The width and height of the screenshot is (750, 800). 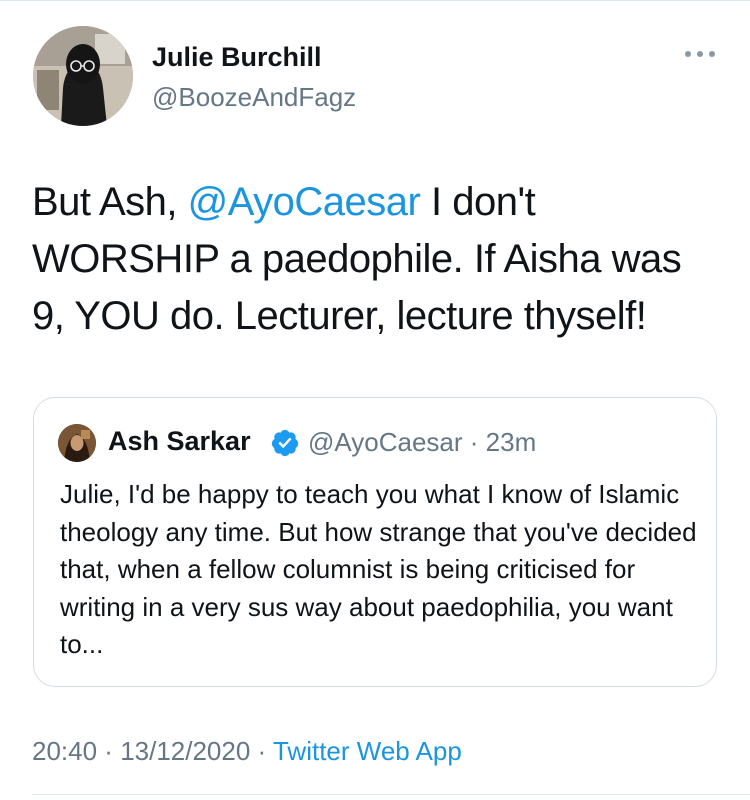 I want to click on quoted-author-name: Ash Sarkar, so click(x=179, y=441).